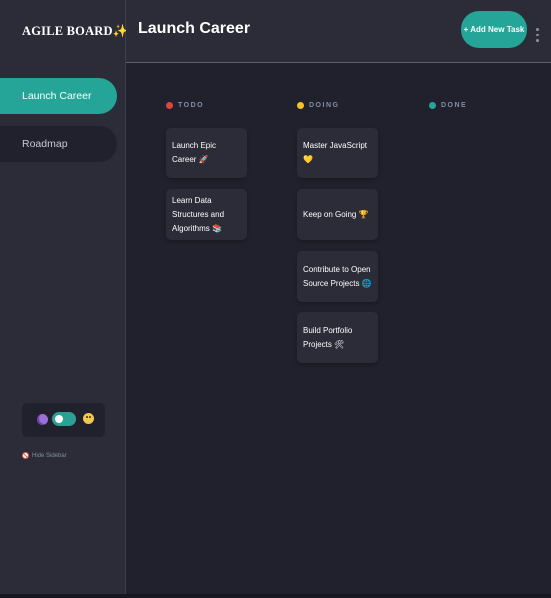  I want to click on column-header-done: DONE, so click(448, 105).